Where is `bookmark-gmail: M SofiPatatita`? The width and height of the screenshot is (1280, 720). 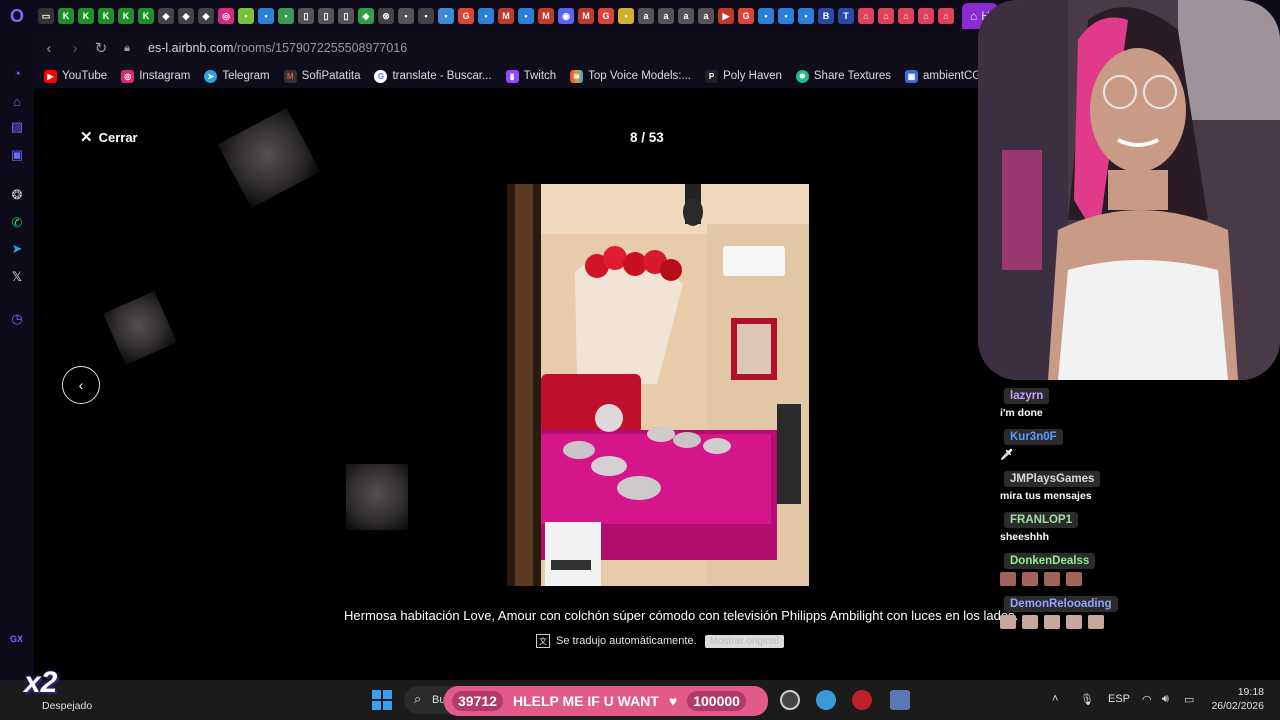
bookmark-gmail: M SofiPatatita is located at coordinates (321, 76).